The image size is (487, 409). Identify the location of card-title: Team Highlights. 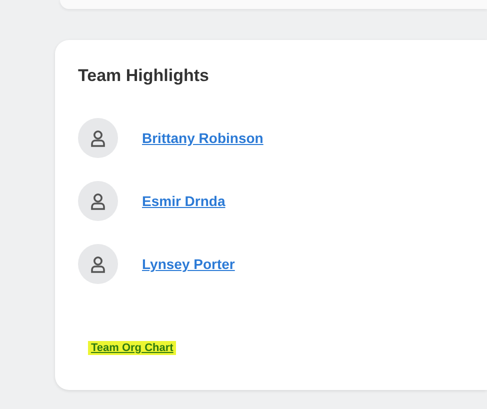
(143, 76).